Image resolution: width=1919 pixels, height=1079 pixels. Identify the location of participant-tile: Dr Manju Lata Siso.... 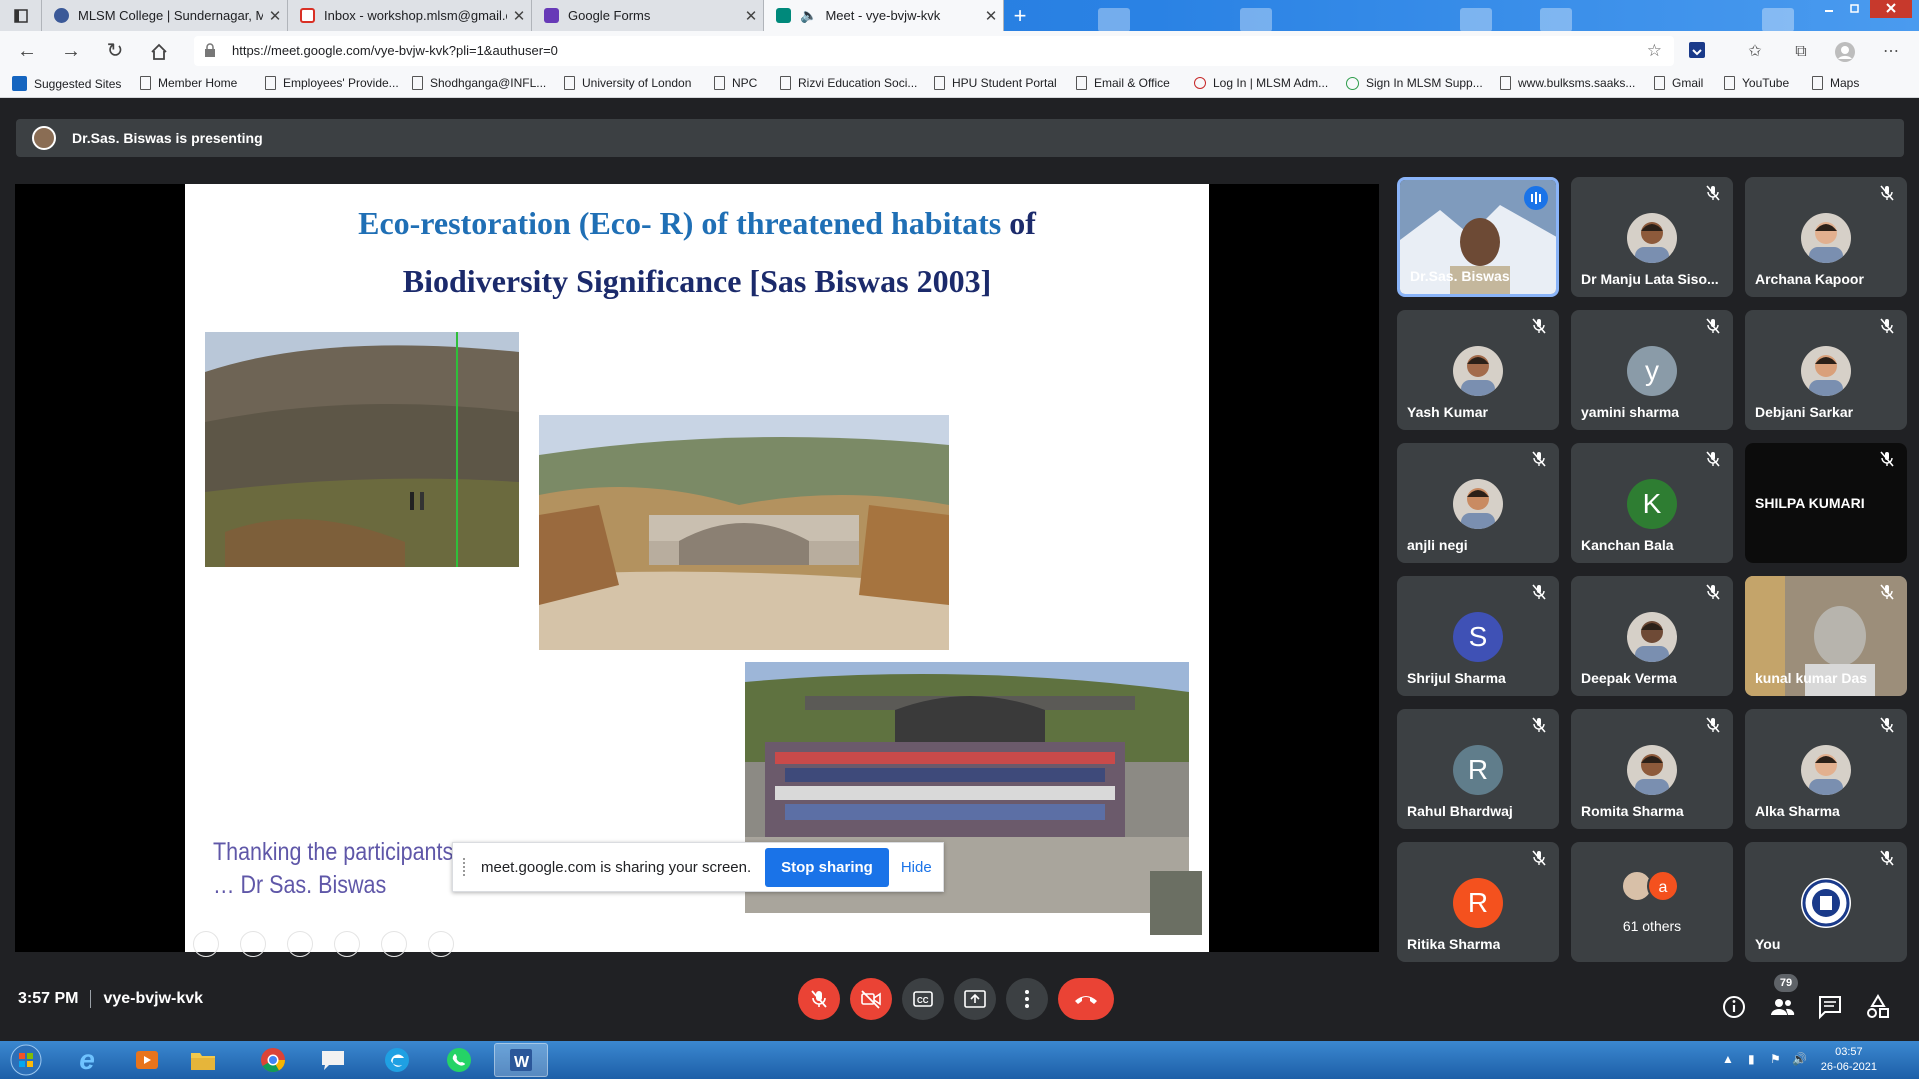
(1652, 237).